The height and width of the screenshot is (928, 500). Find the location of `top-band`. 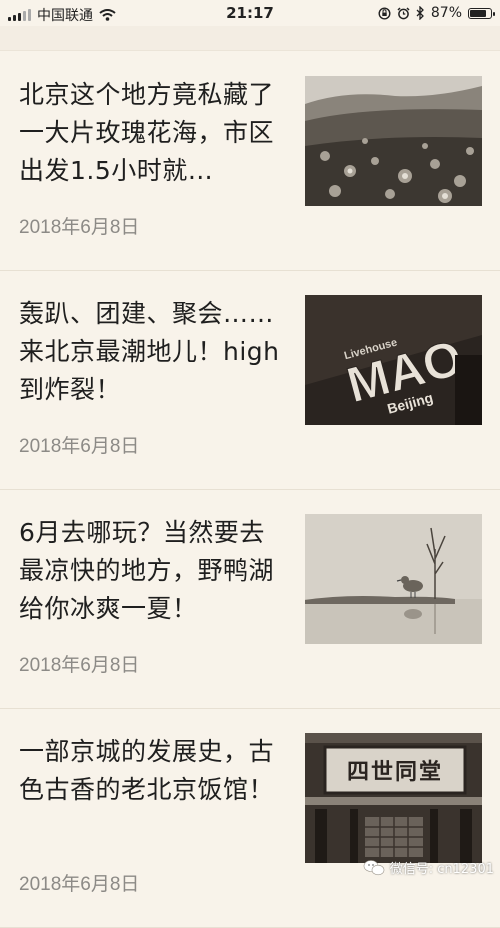

top-band is located at coordinates (250, 38).